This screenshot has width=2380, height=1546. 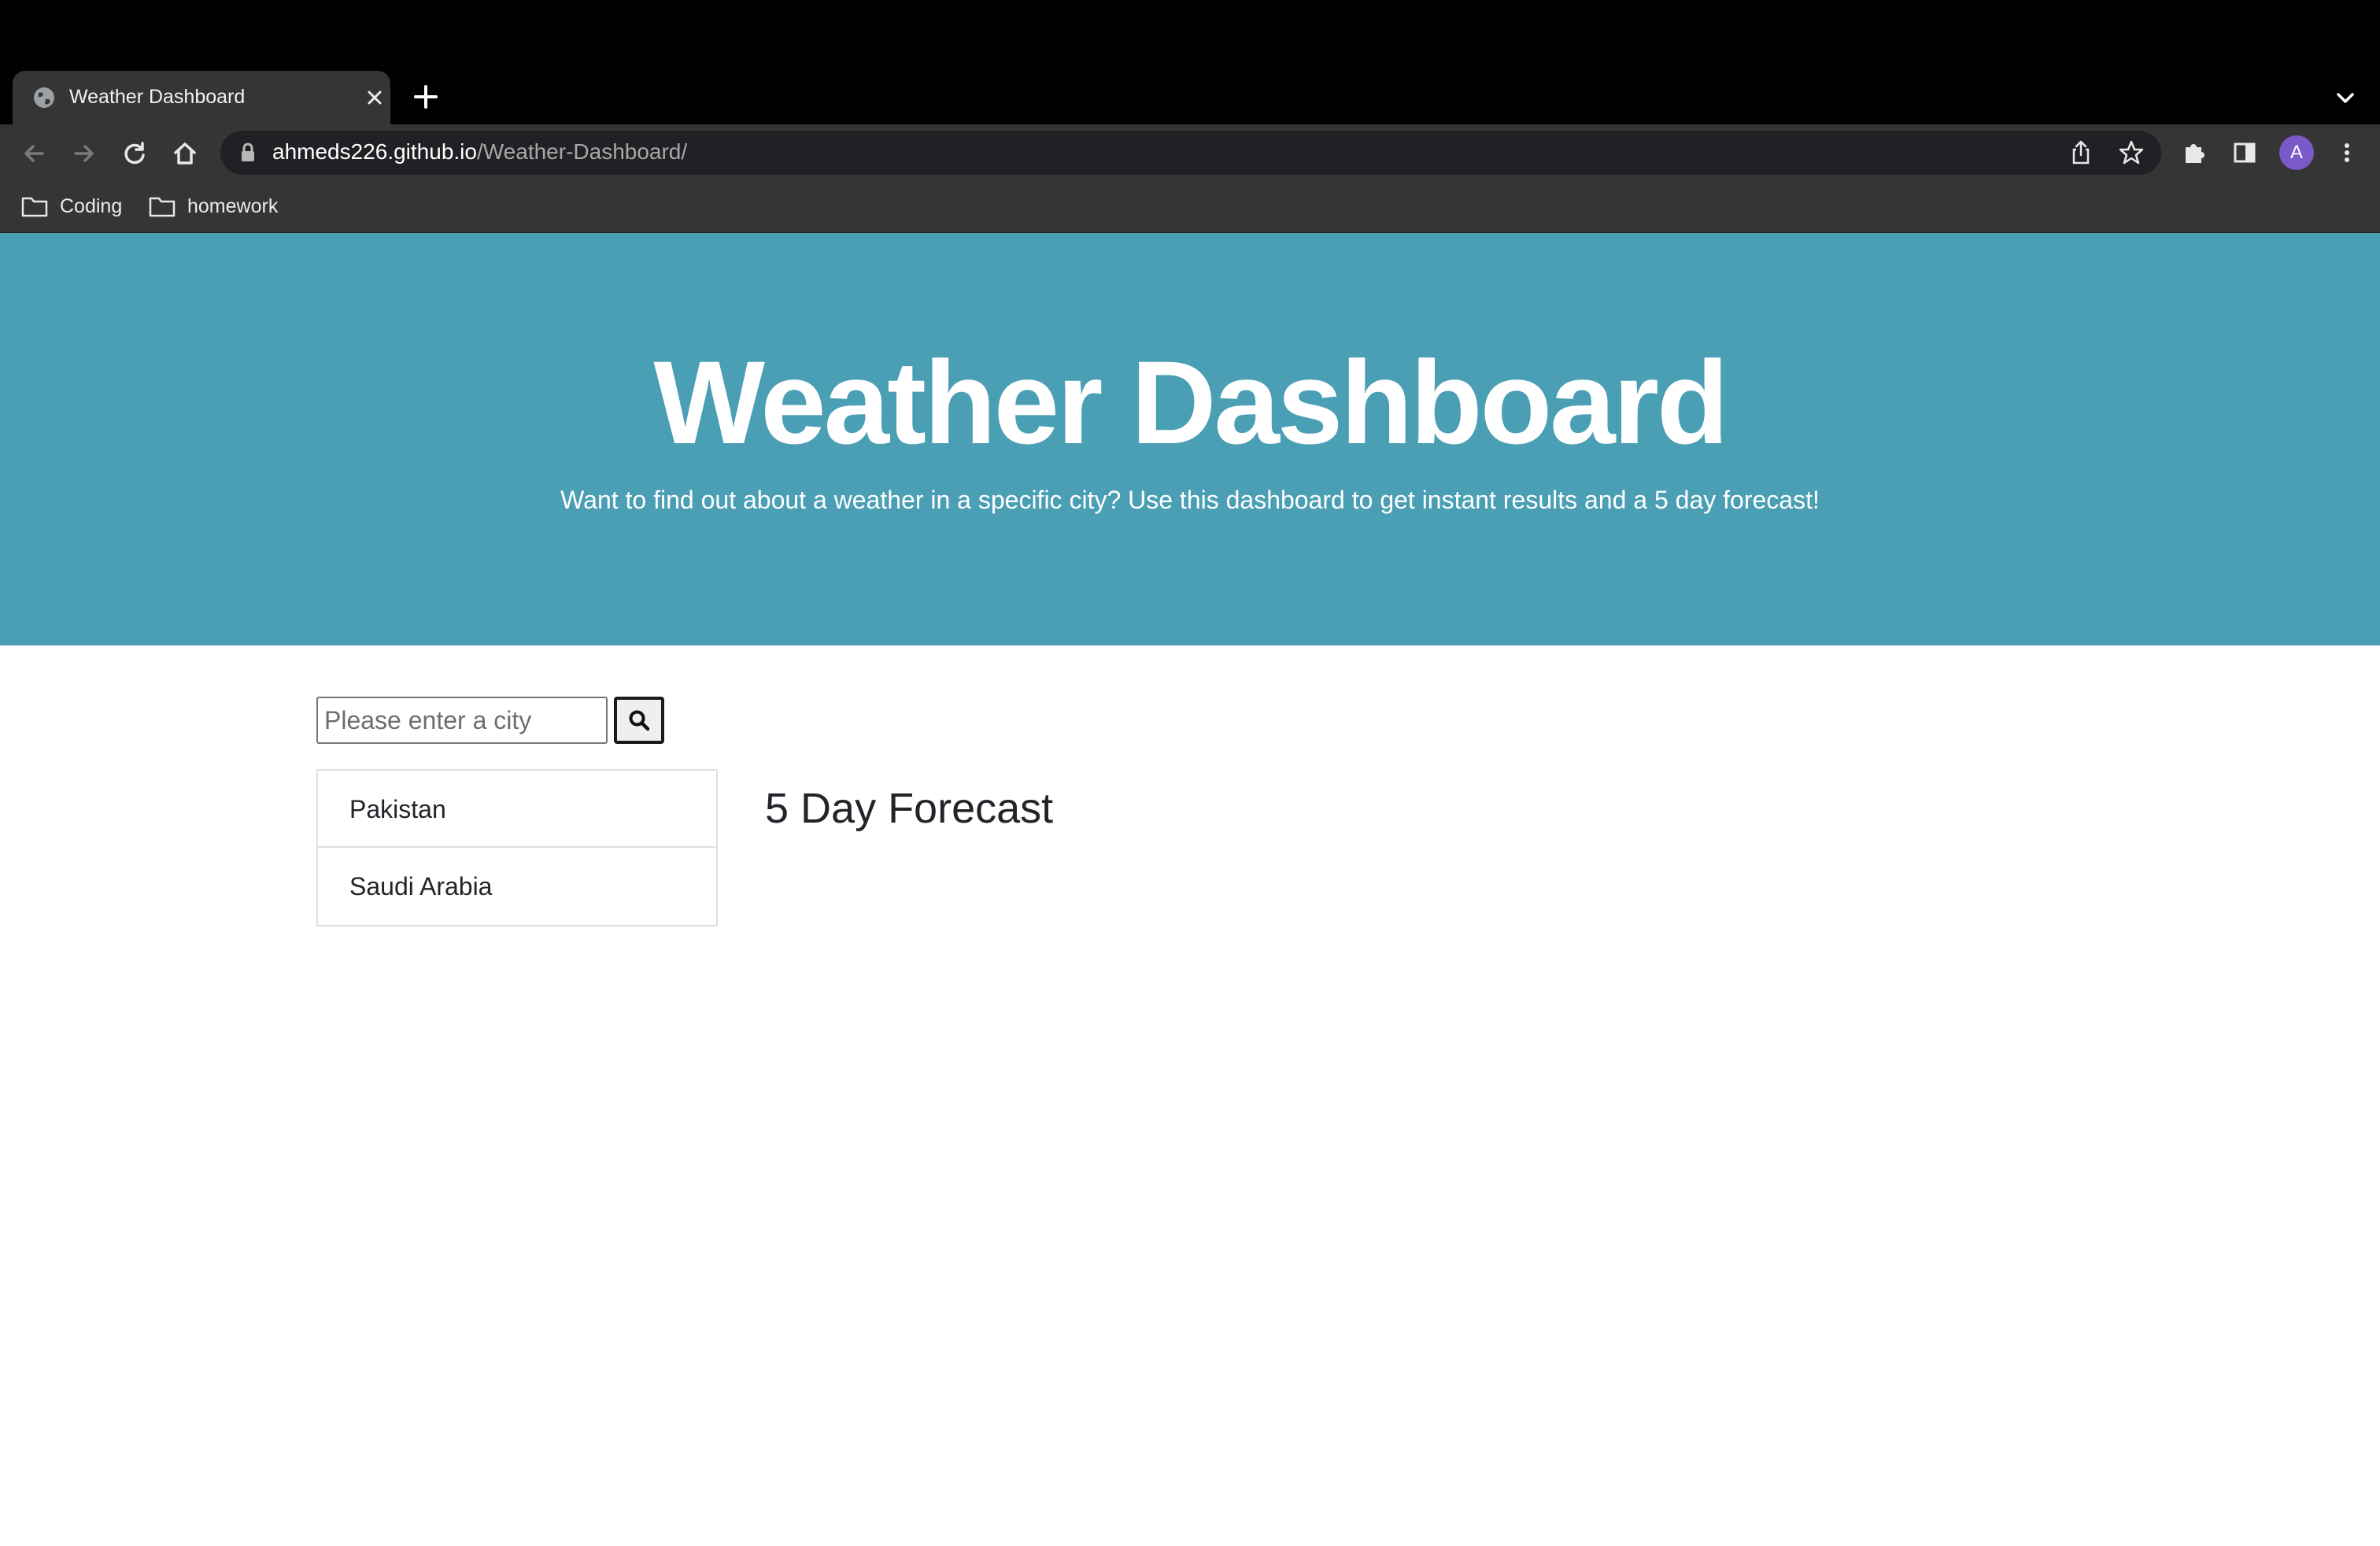 I want to click on share-icon, so click(x=2081, y=153).